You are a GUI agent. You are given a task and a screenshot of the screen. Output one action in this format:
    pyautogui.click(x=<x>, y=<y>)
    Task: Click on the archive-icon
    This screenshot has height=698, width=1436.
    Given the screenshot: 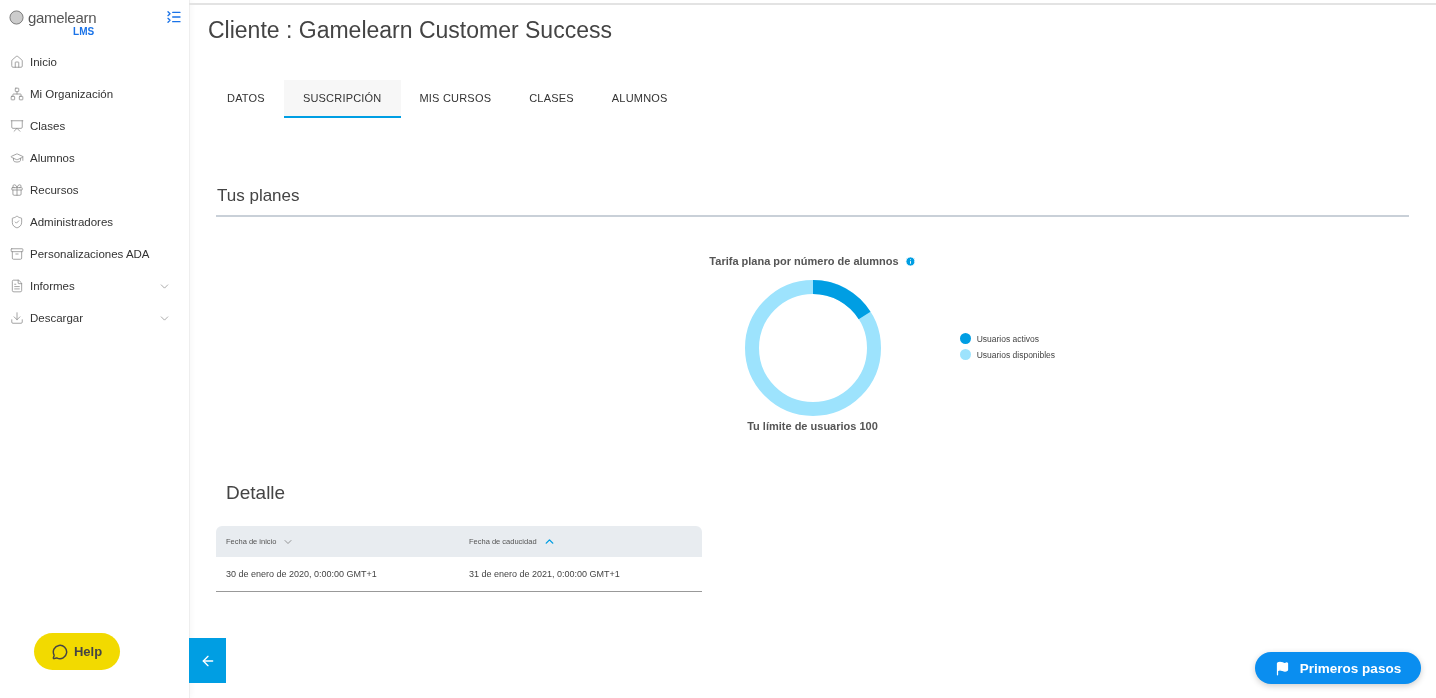 What is the action you would take?
    pyautogui.click(x=17, y=254)
    